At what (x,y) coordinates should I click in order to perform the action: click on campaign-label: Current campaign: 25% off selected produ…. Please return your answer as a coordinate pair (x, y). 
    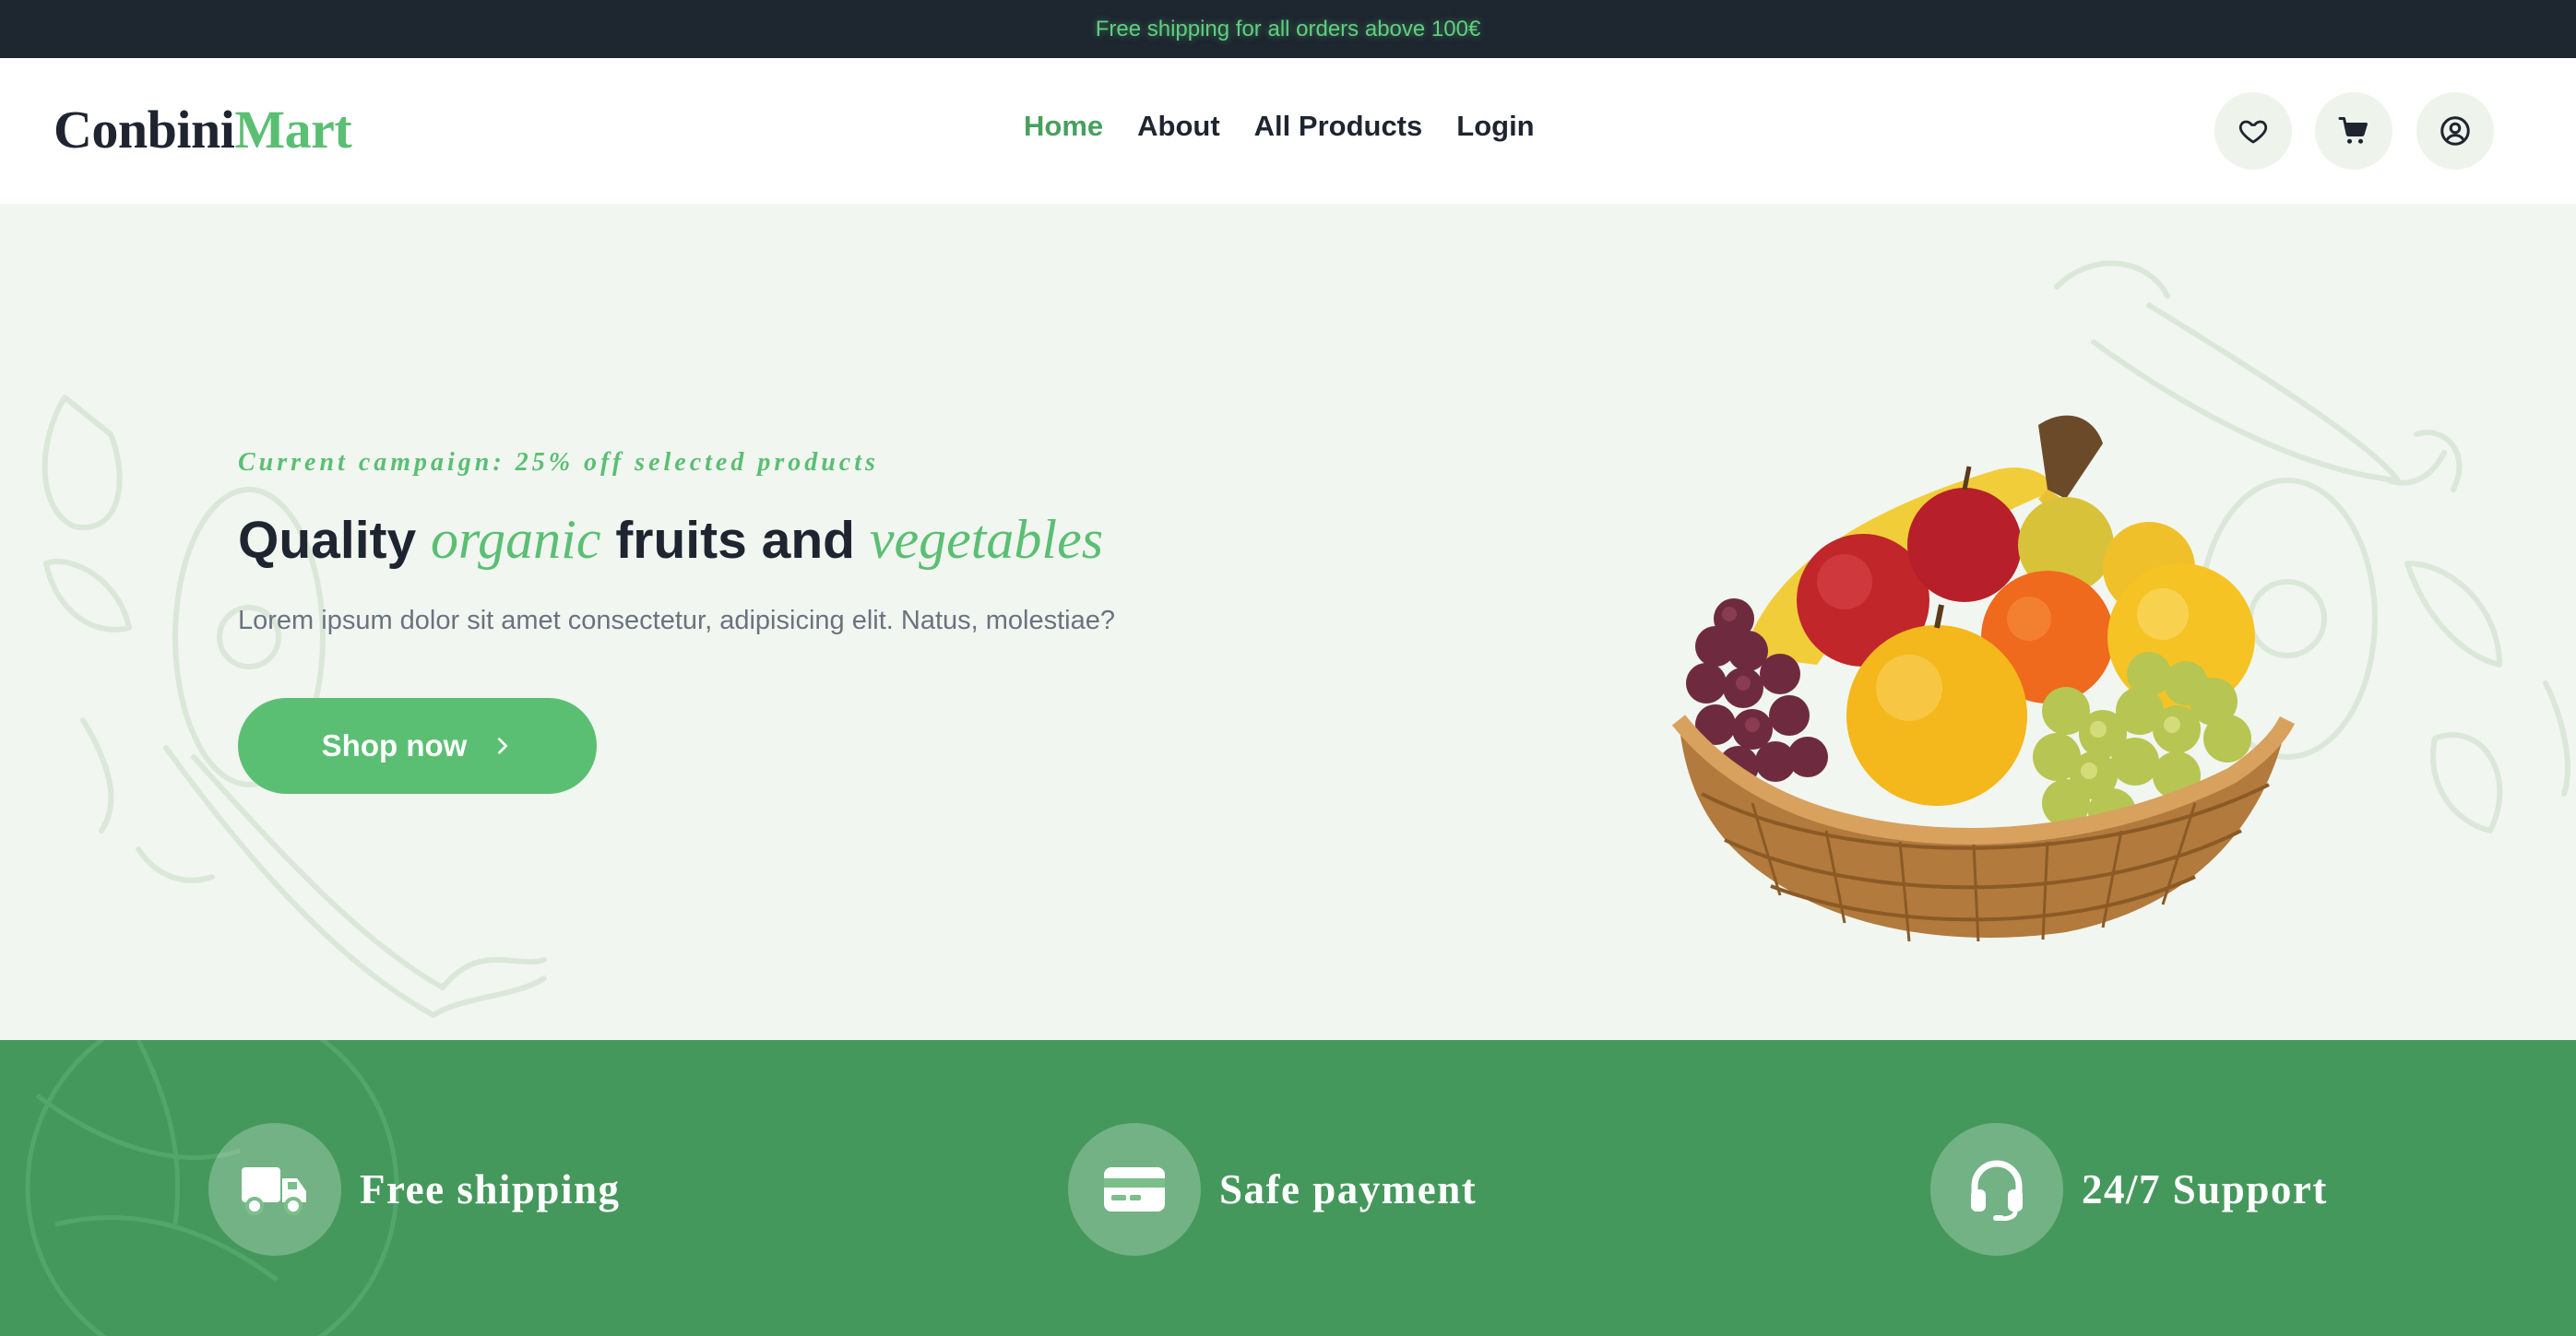
    Looking at the image, I should click on (558, 462).